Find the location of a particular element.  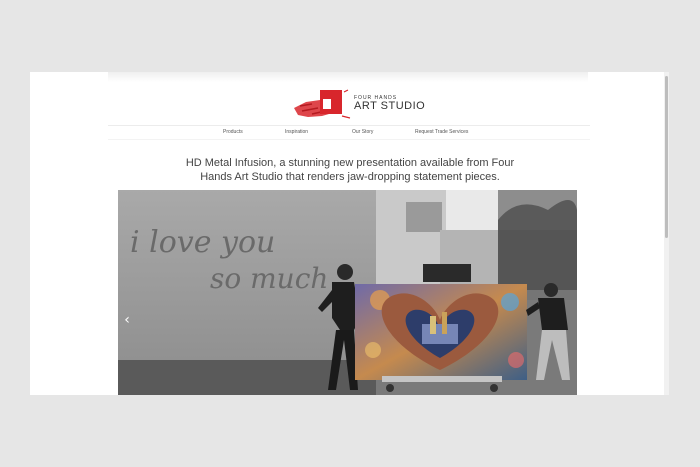

wall-graffiti-line1: i love you is located at coordinates (202, 242).